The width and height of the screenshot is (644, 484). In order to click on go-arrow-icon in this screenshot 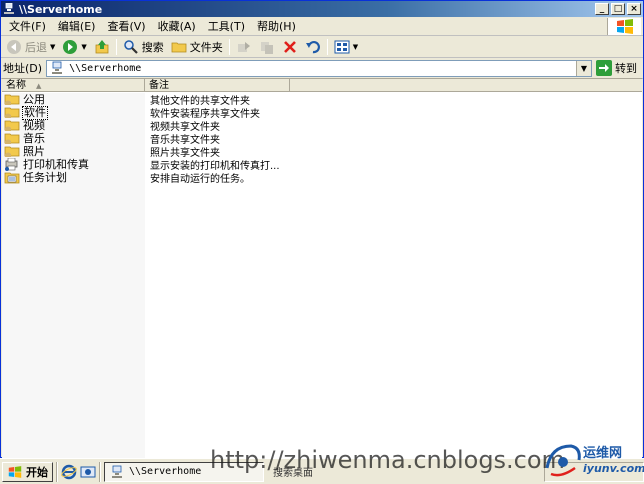, I will do `click(604, 68)`.